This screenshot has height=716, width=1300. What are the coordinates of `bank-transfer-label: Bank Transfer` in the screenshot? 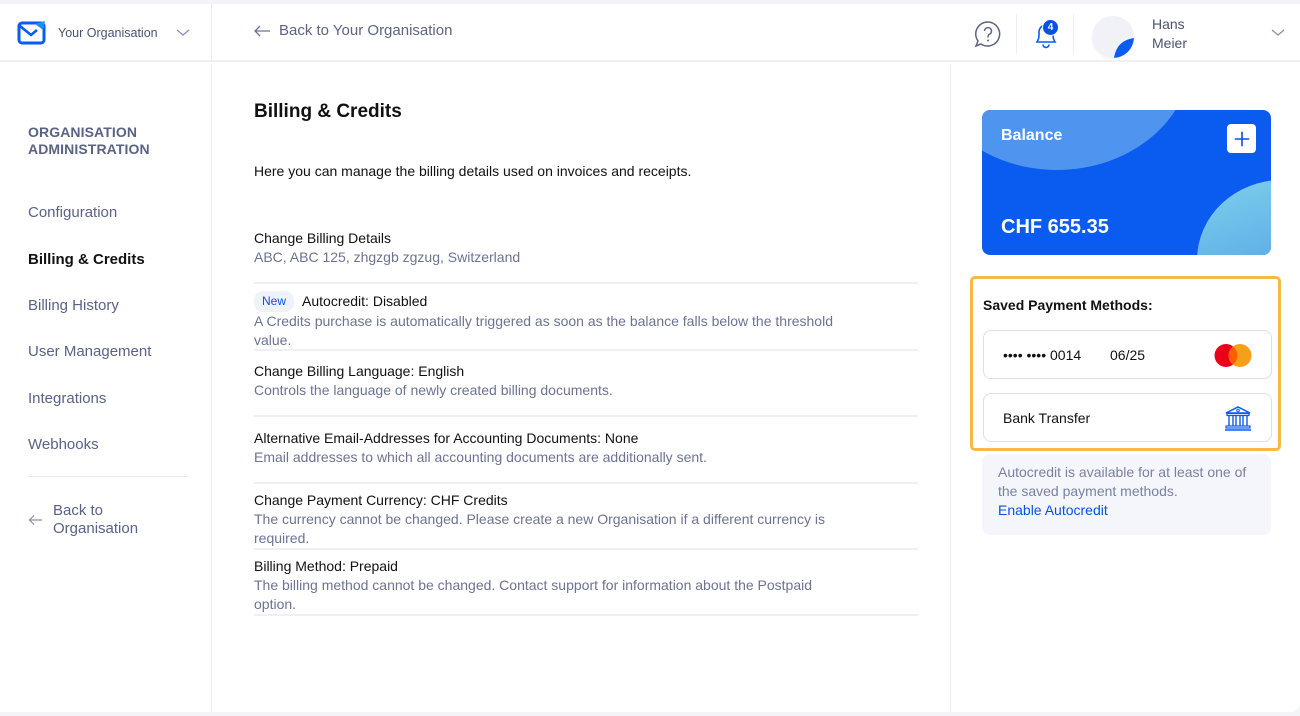 It's located at (1047, 418).